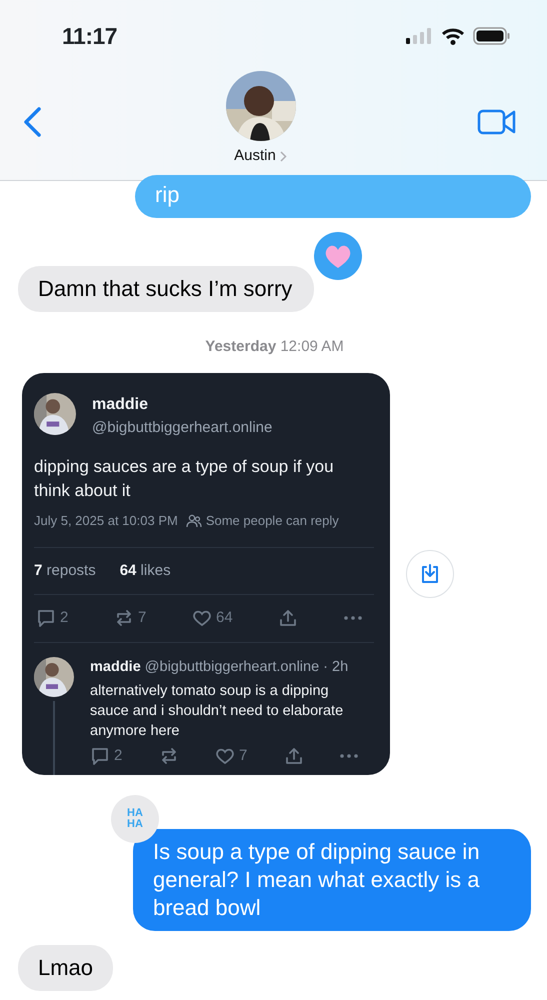 This screenshot has width=547, height=1000. What do you see at coordinates (332, 880) in the screenshot?
I see `message-bubble: Is soup a type of dipping sauce in general? I mean what exactly is a bread bowl` at bounding box center [332, 880].